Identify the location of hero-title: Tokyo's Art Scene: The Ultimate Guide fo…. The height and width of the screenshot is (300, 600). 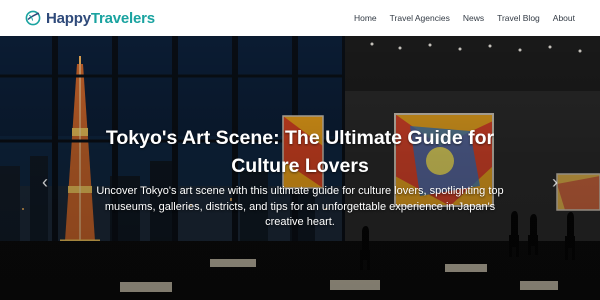
(300, 152).